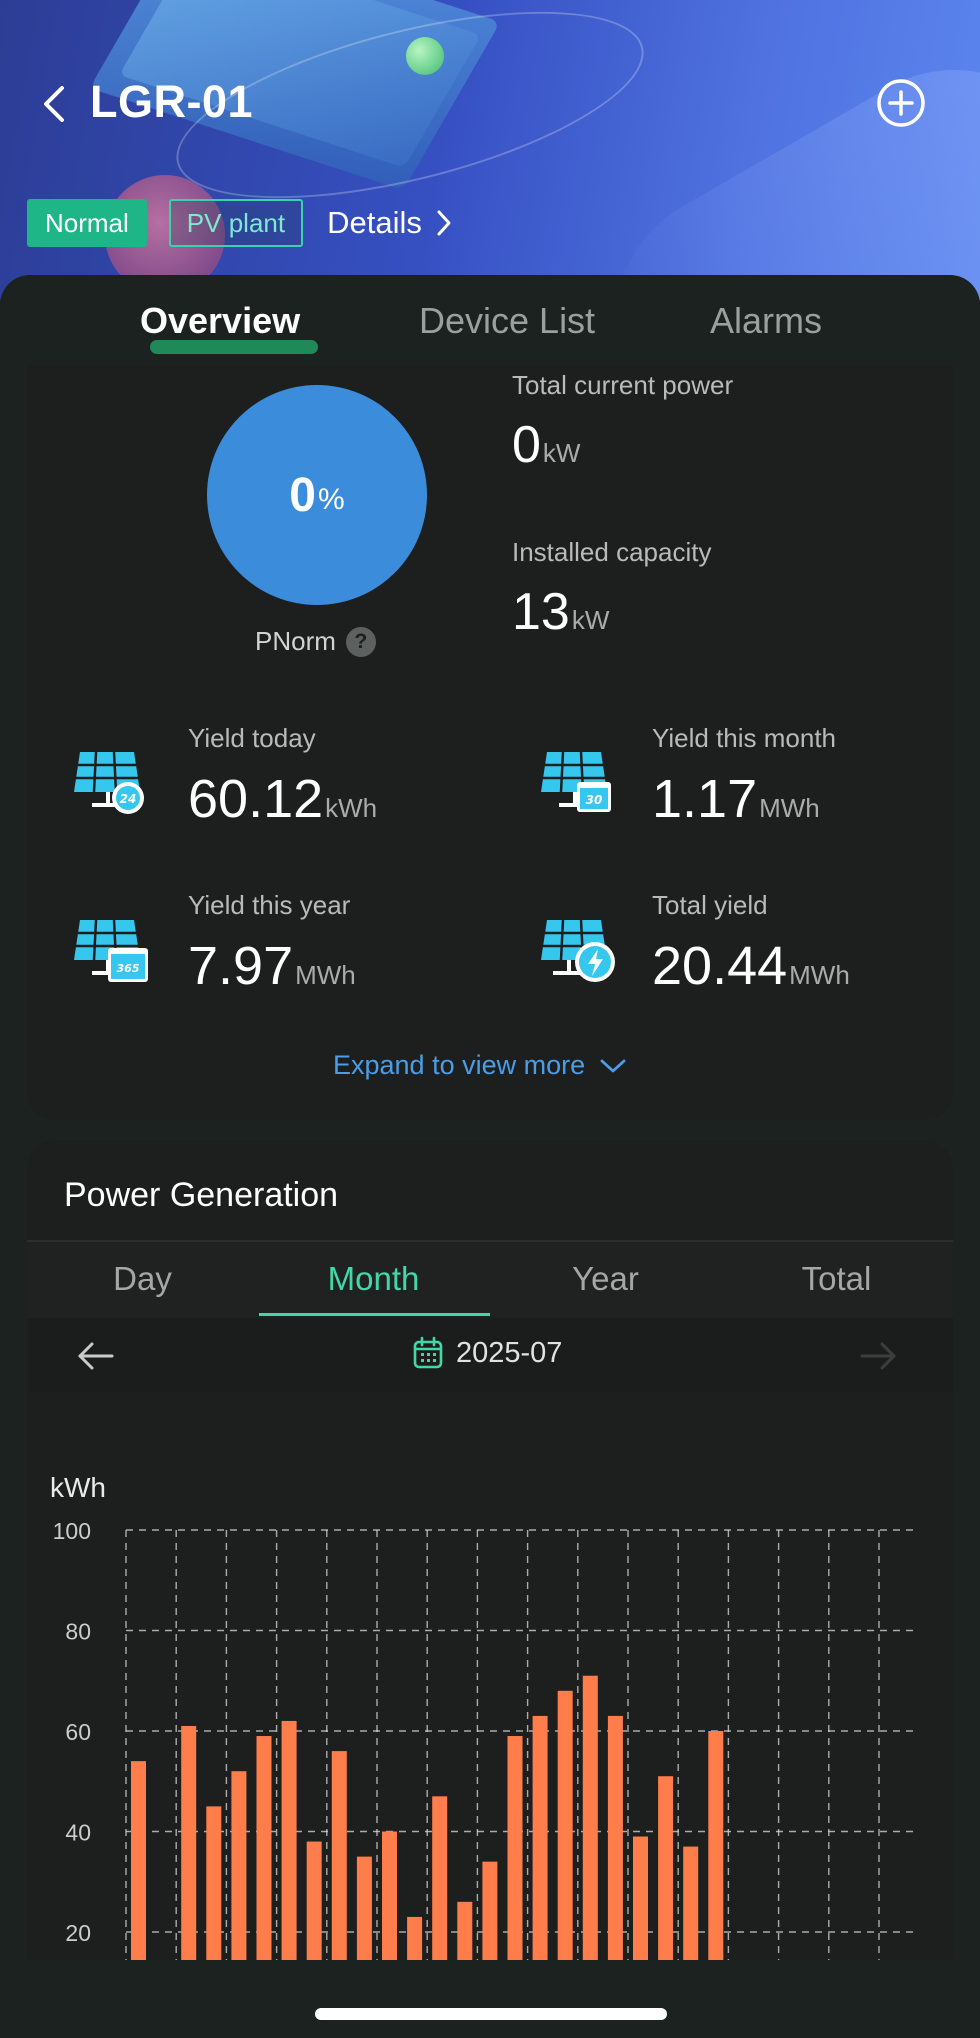  What do you see at coordinates (878, 1356) in the screenshot?
I see `next-period-arrow-icon` at bounding box center [878, 1356].